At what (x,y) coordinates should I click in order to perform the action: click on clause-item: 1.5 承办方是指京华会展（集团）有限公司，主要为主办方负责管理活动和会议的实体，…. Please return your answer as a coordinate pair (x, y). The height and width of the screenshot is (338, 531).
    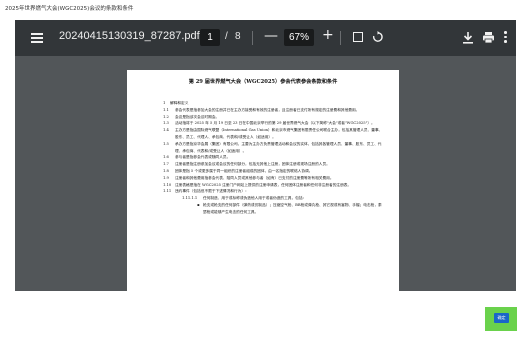
    Looking at the image, I should click on (273, 148).